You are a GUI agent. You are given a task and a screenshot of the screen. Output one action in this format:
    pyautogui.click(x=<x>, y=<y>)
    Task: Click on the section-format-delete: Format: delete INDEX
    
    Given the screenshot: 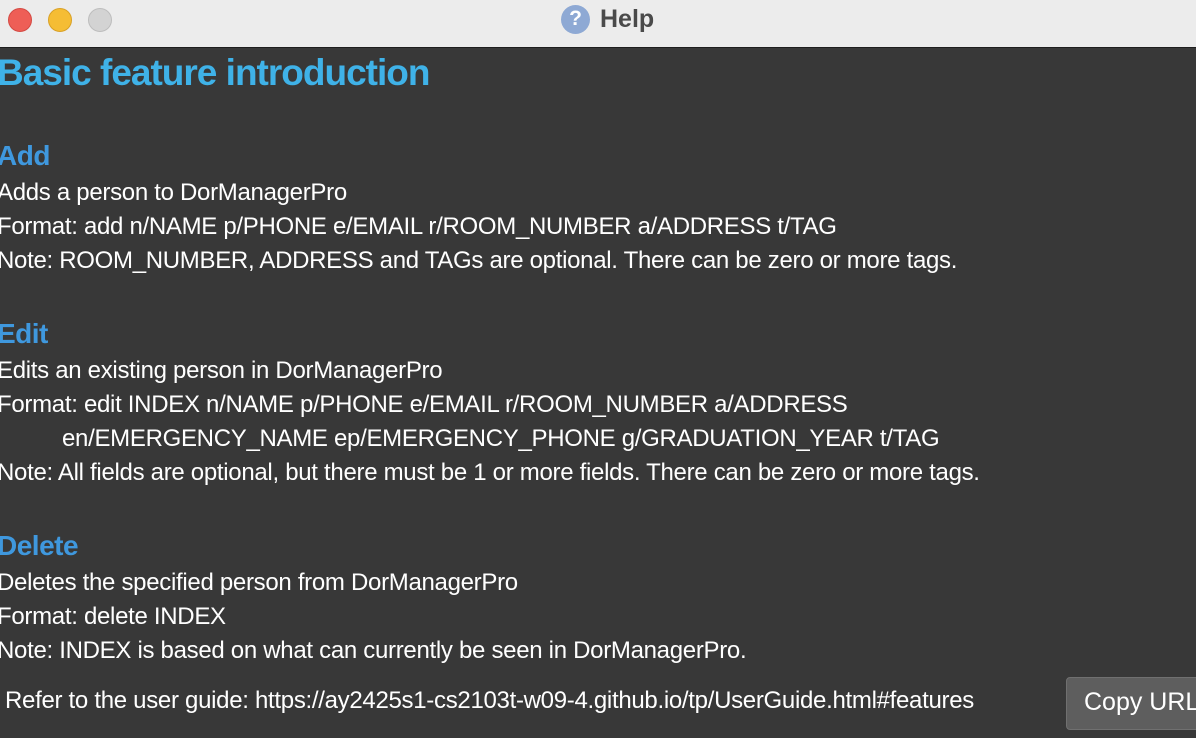 What is the action you would take?
    pyautogui.click(x=113, y=616)
    